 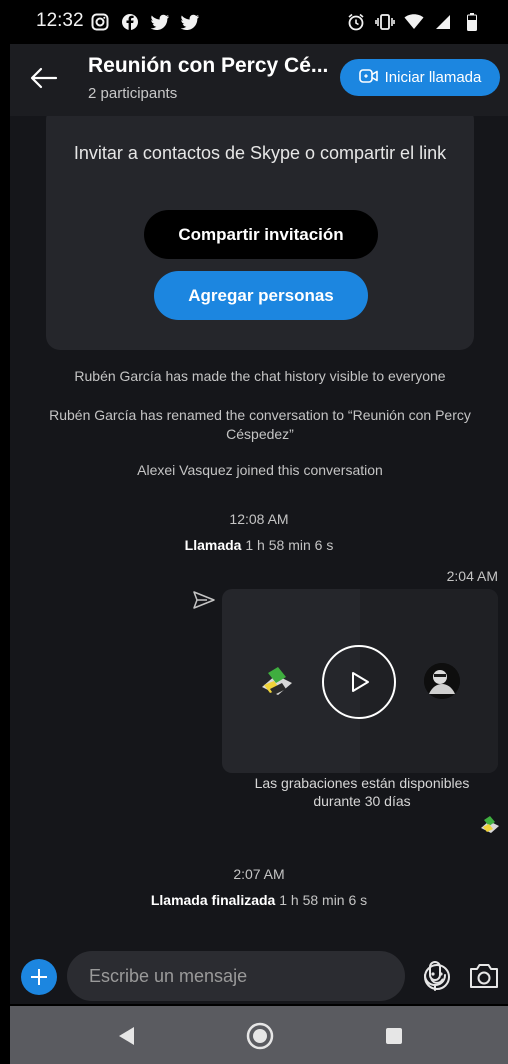 What do you see at coordinates (323, 900) in the screenshot?
I see `call-ended-duration: 1 h 58 min 6 s` at bounding box center [323, 900].